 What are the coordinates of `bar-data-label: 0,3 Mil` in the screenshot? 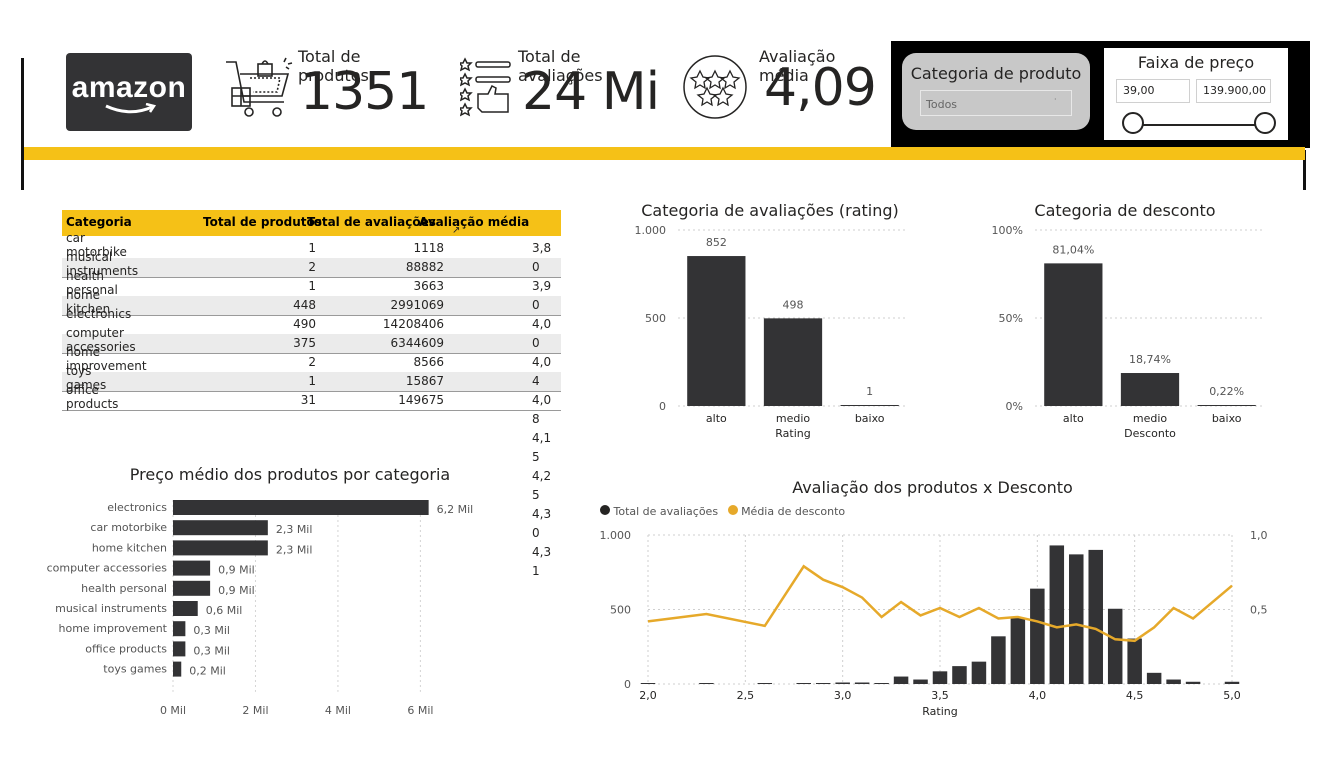 It's located at (211, 630).